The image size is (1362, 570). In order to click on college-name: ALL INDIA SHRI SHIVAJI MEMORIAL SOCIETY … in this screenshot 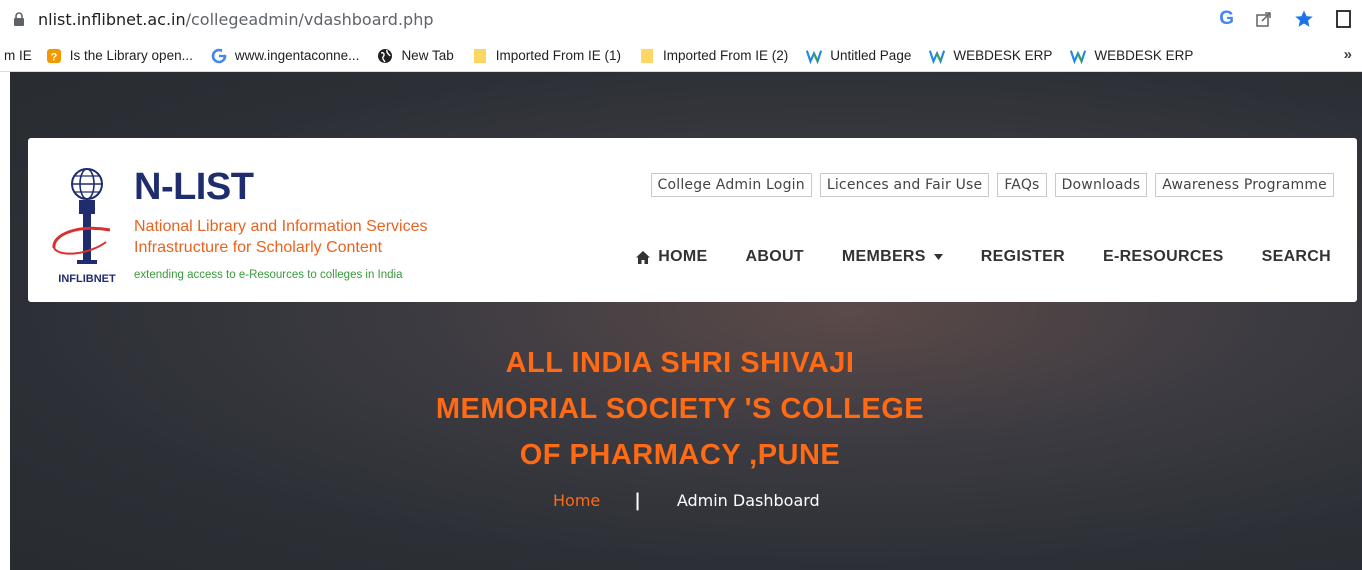, I will do `click(680, 409)`.